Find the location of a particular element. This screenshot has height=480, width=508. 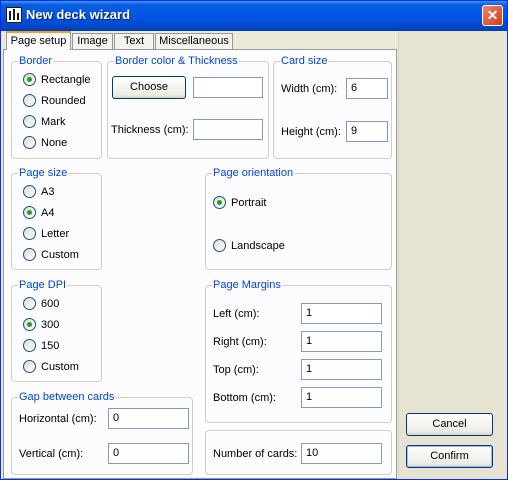

number-of-cards-label: Number of cards: is located at coordinates (255, 454).